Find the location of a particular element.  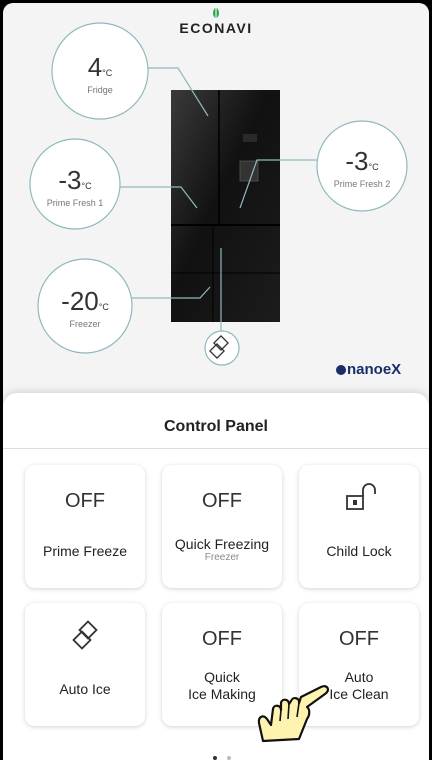

control-panel-divider is located at coordinates (216, 448).